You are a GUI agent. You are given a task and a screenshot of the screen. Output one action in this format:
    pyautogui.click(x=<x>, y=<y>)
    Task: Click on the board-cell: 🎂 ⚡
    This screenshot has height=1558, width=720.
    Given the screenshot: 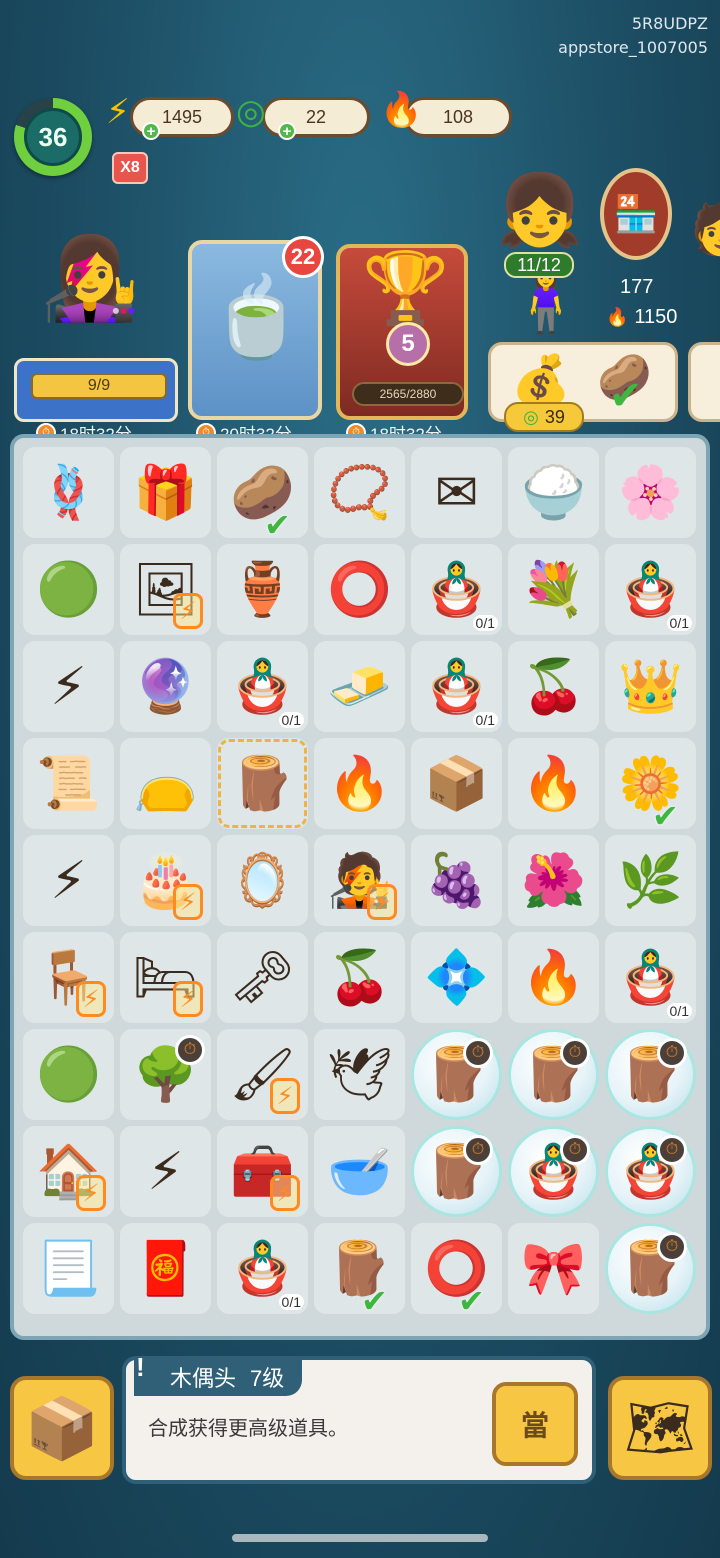 What is the action you would take?
    pyautogui.click(x=165, y=880)
    